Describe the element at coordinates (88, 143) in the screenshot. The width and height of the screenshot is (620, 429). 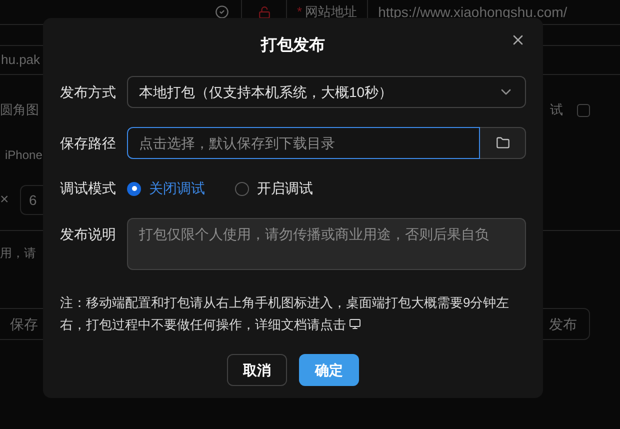
I see `field-label: 保存路径` at that location.